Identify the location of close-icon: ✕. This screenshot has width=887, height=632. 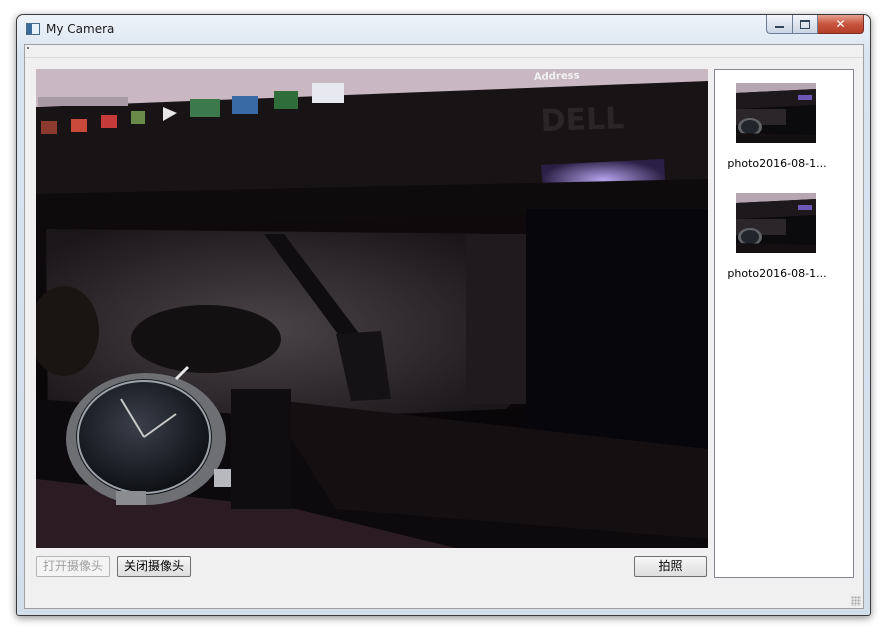
(840, 24).